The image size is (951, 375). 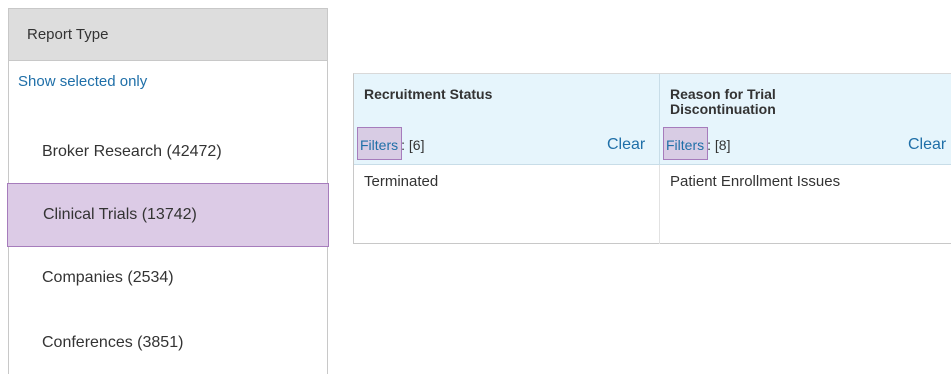 I want to click on report-type-item-companies: Companies (2534), so click(x=168, y=278).